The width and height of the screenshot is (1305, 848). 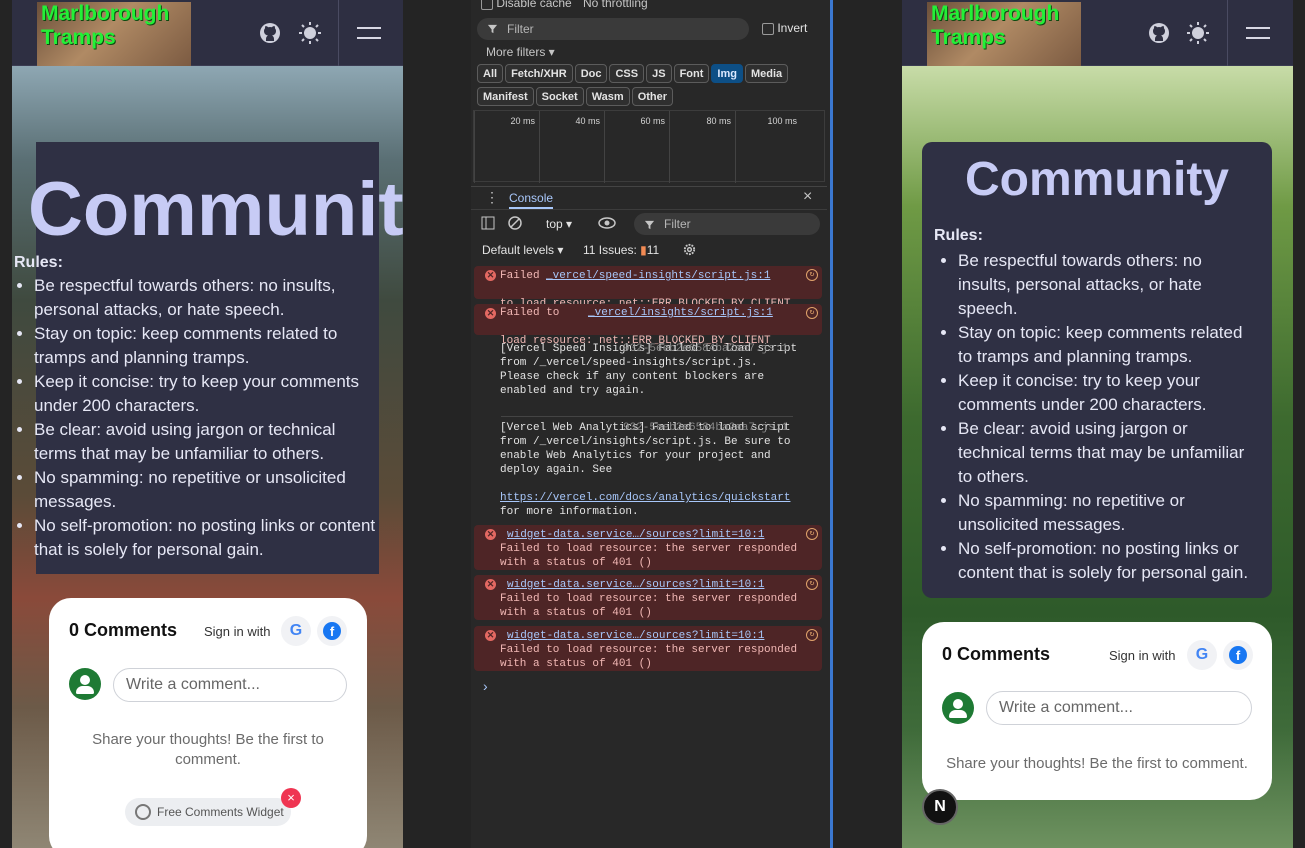 What do you see at coordinates (78, 37) in the screenshot?
I see `logo-line2: Tramps` at bounding box center [78, 37].